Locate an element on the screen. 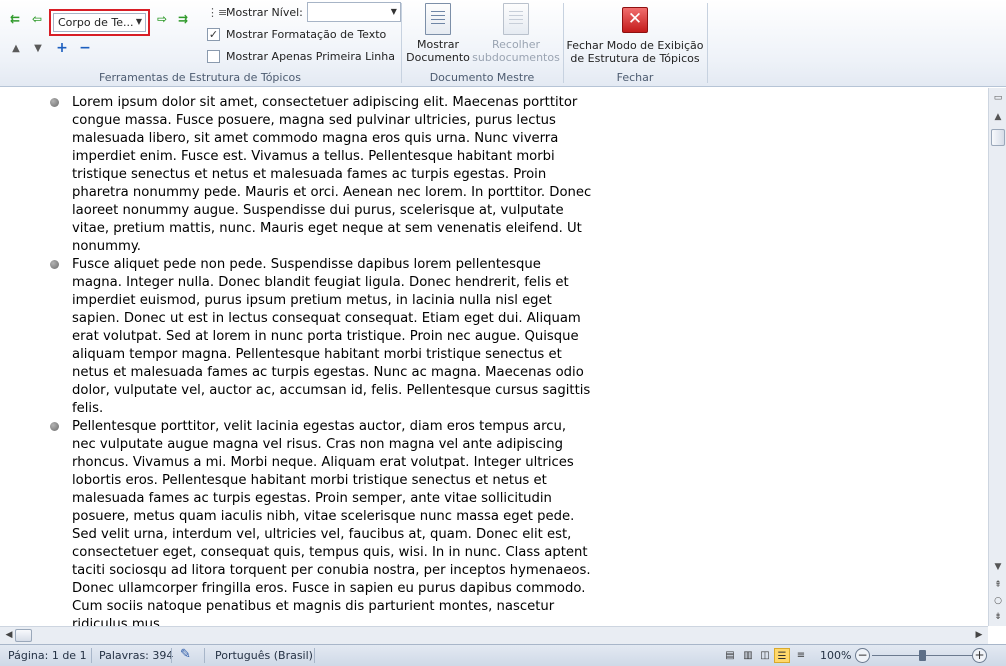 The image size is (1006, 666). document-icon is located at coordinates (438, 19).